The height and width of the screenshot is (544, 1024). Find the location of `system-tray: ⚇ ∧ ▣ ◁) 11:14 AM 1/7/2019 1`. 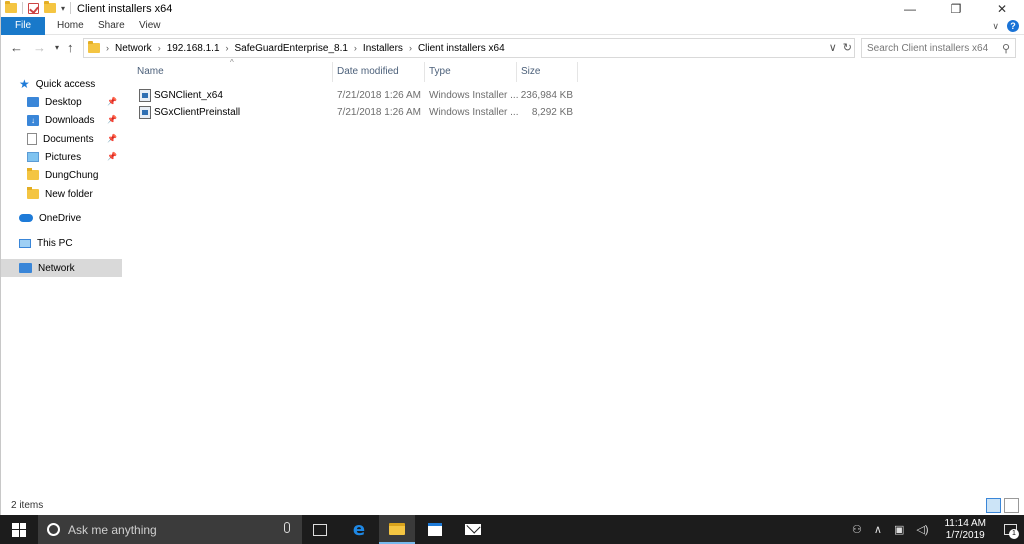

system-tray: ⚇ ∧ ▣ ◁) 11:14 AM 1/7/2019 1 is located at coordinates (935, 529).